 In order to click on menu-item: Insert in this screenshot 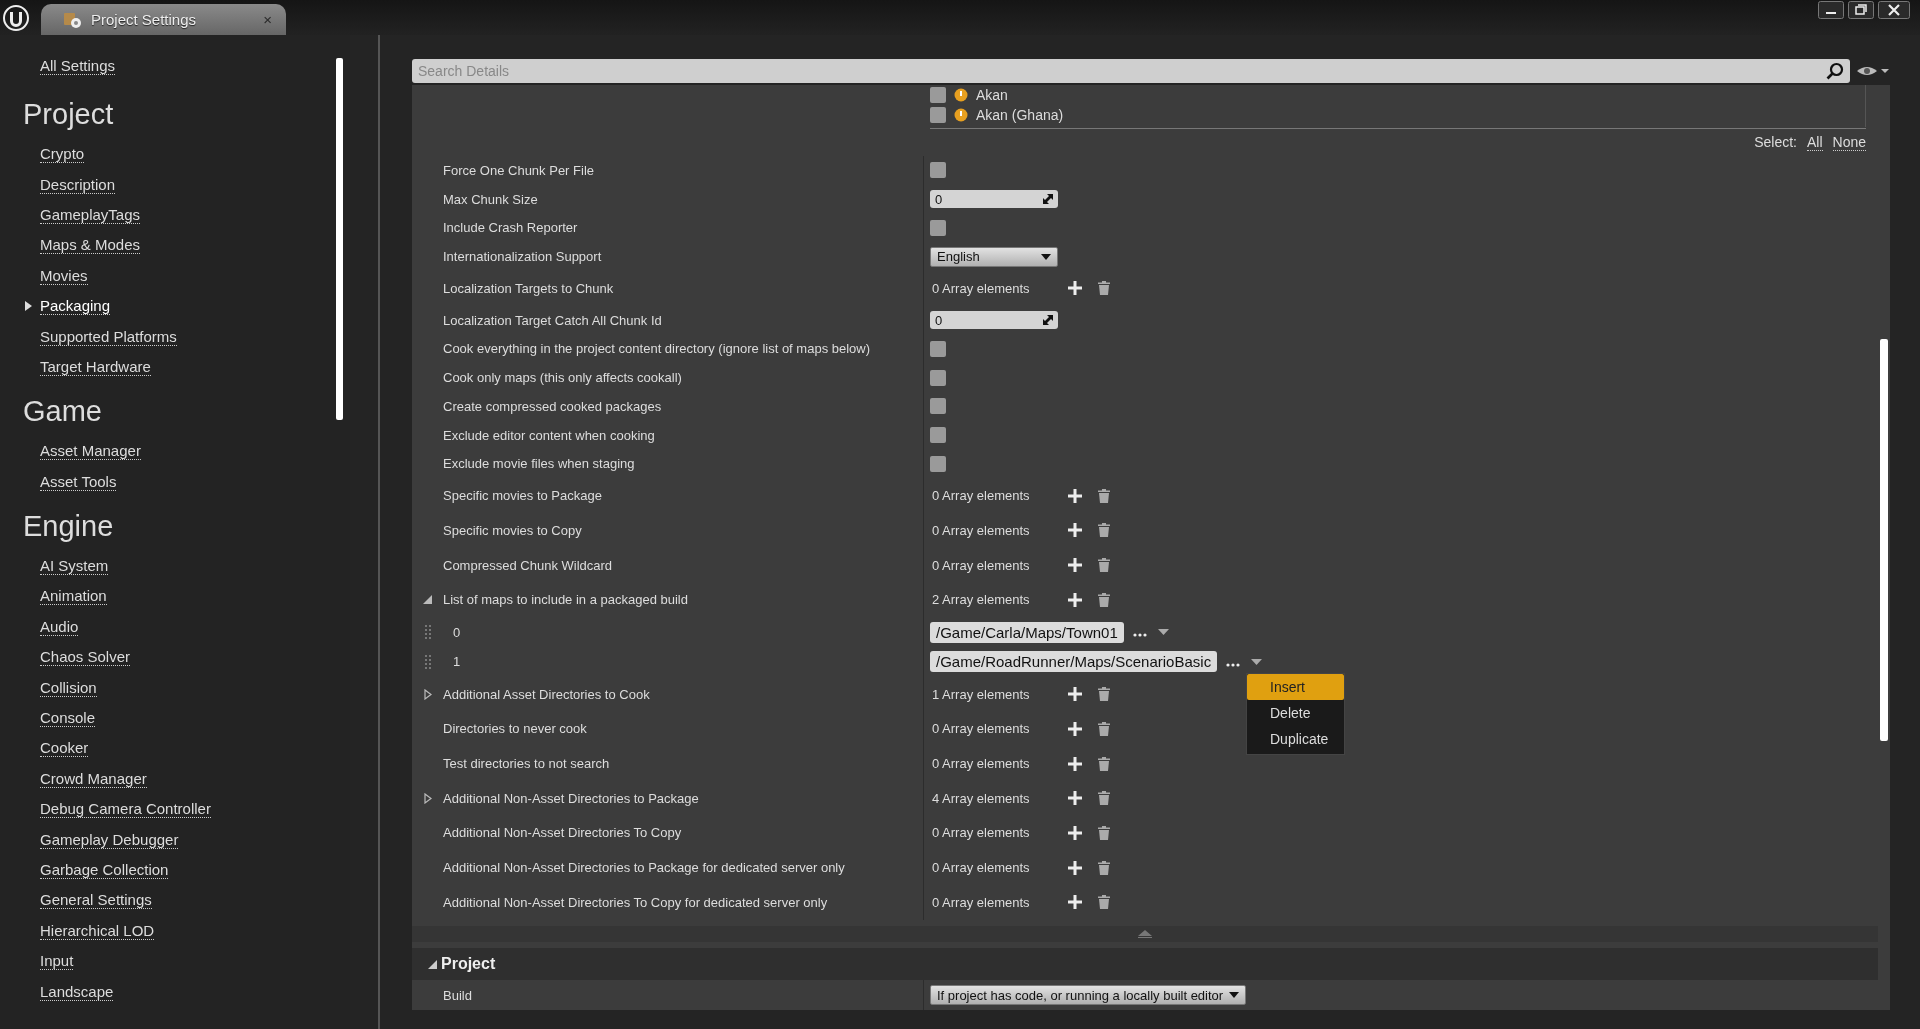, I will do `click(1295, 687)`.